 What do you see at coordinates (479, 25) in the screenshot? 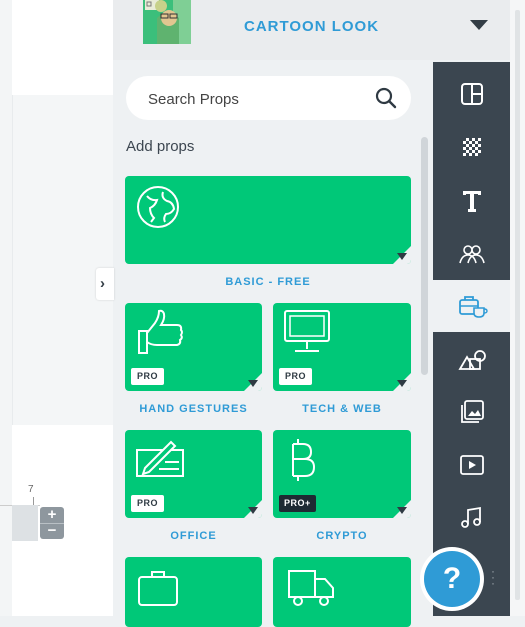
I see `chevron-down-icon` at bounding box center [479, 25].